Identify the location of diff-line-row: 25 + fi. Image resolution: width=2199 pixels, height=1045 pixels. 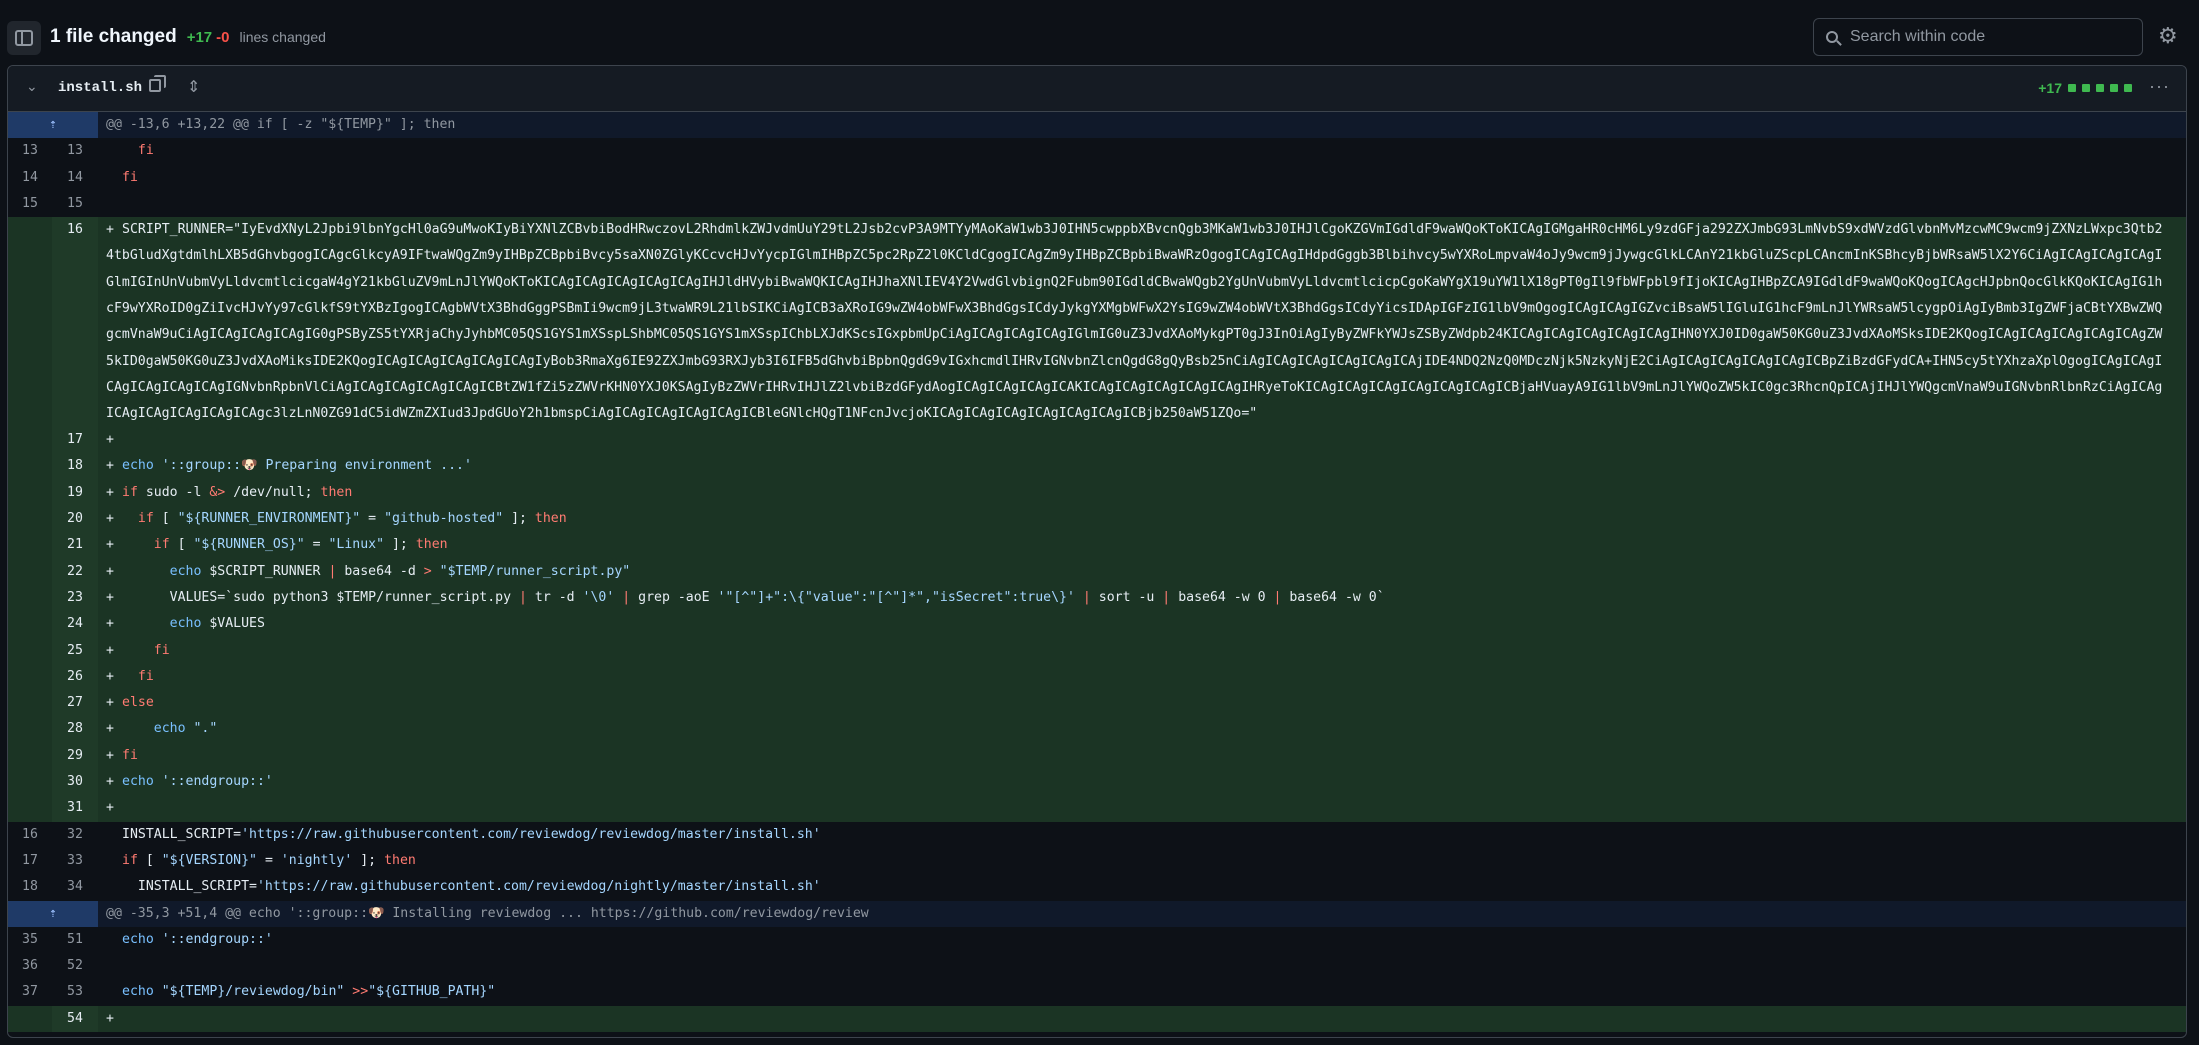
(1097, 650).